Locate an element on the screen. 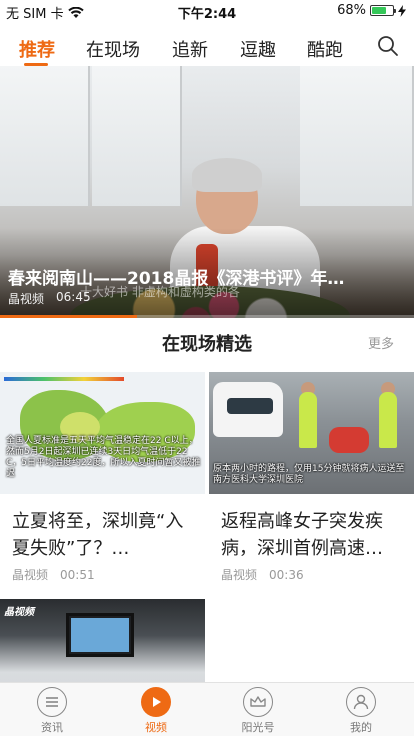 Image resolution: width=414 pixels, height=736 pixels. hero-progress-fill is located at coordinates (68, 316).